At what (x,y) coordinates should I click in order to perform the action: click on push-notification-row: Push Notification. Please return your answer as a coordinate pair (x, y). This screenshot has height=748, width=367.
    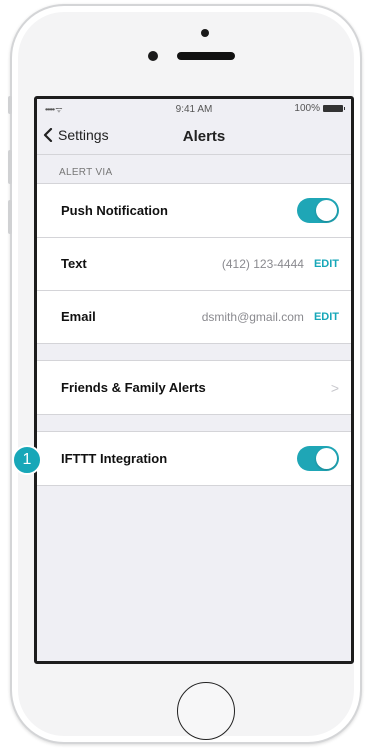
    Looking at the image, I should click on (194, 210).